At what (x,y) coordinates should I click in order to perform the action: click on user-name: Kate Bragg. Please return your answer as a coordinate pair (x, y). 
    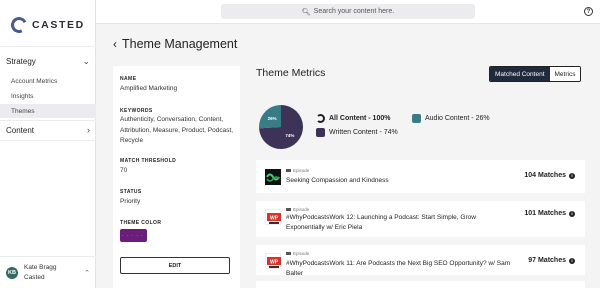
    Looking at the image, I should click on (40, 267).